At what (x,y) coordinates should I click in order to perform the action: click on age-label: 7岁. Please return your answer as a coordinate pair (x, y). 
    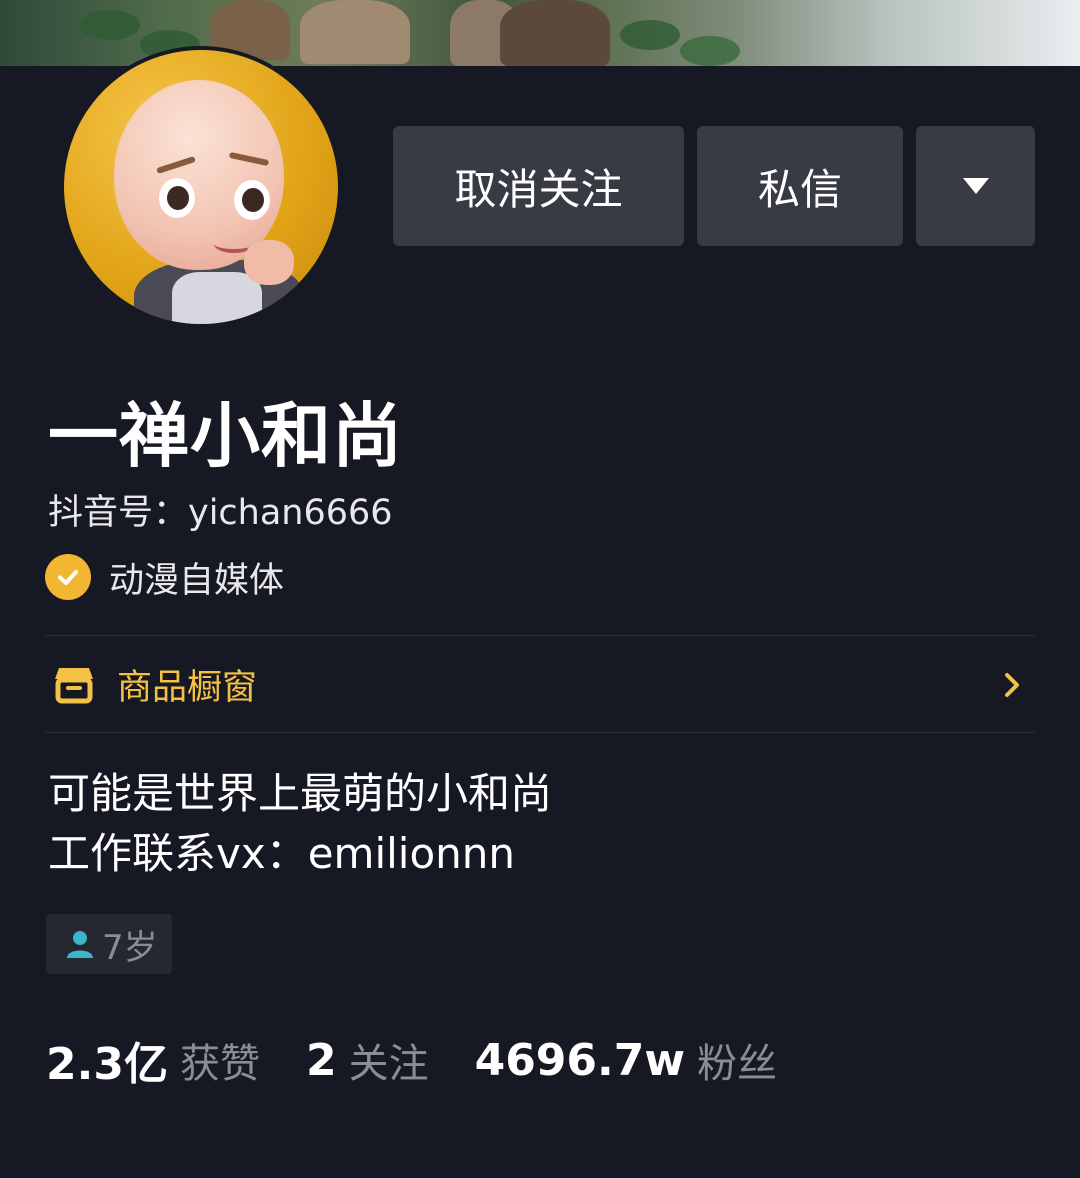
    Looking at the image, I should click on (130, 947).